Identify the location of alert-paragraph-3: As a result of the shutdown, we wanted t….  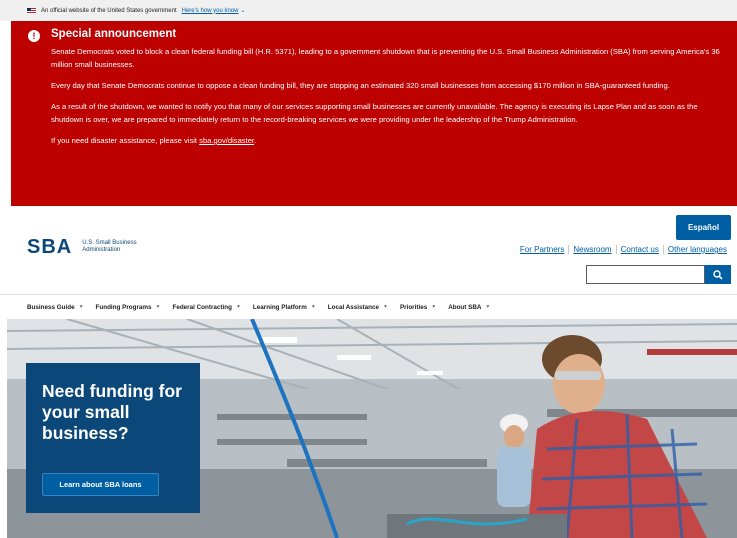
(374, 113).